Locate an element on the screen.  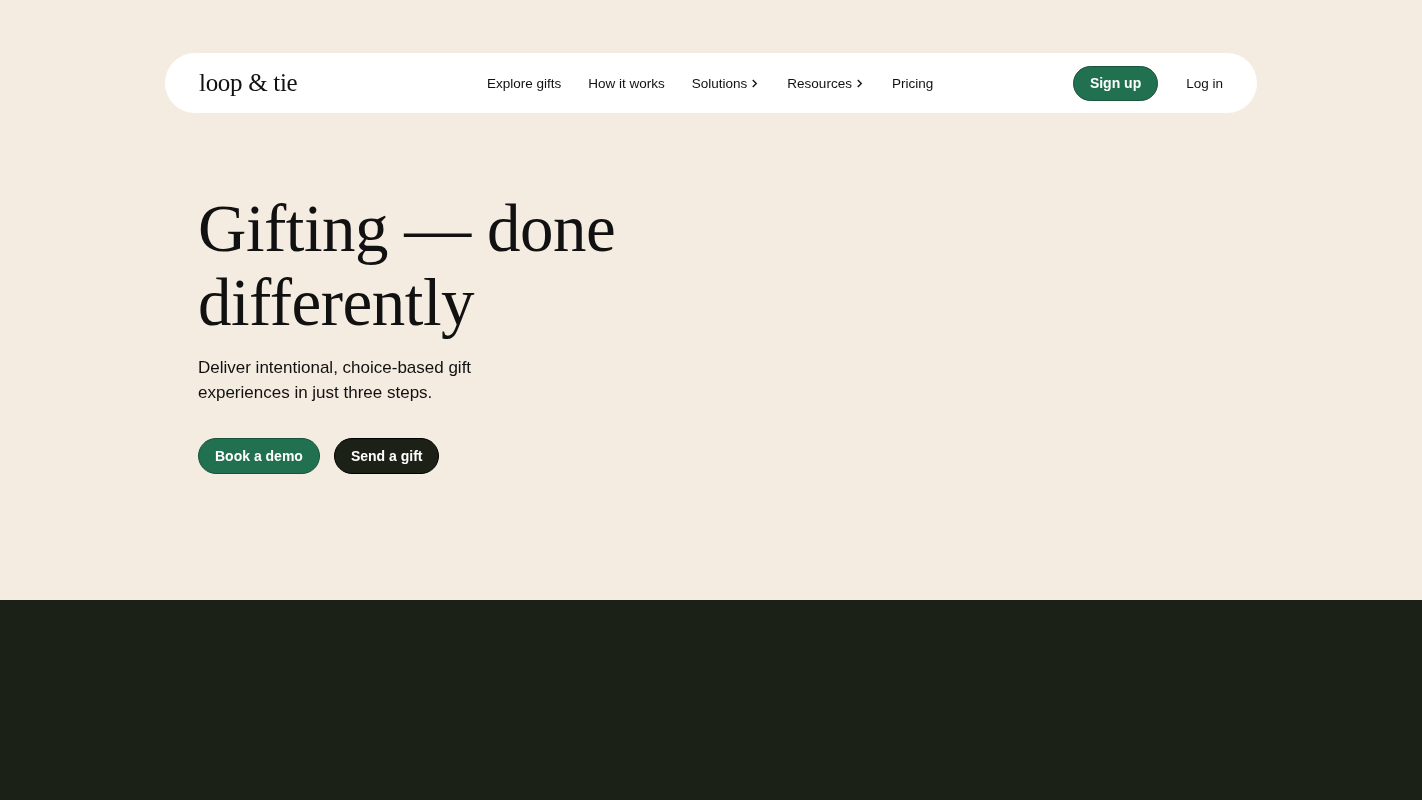
nav-link: How it works is located at coordinates (626, 83).